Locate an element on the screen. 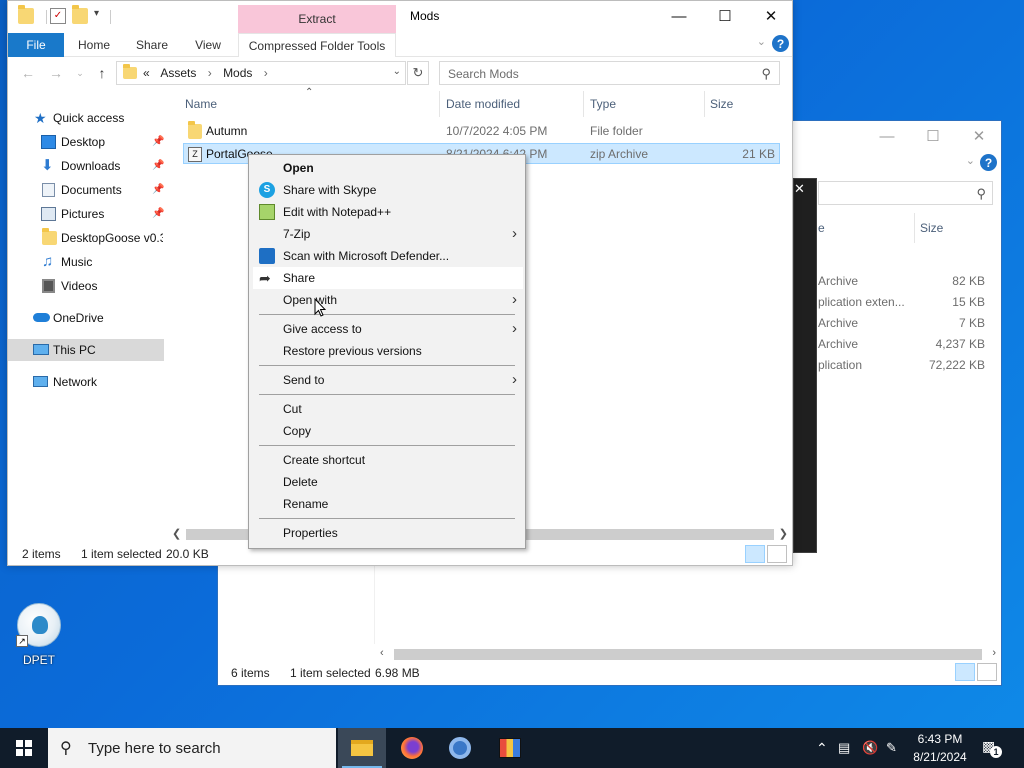  show-hidden-icons: ⌃ is located at coordinates (822, 748).